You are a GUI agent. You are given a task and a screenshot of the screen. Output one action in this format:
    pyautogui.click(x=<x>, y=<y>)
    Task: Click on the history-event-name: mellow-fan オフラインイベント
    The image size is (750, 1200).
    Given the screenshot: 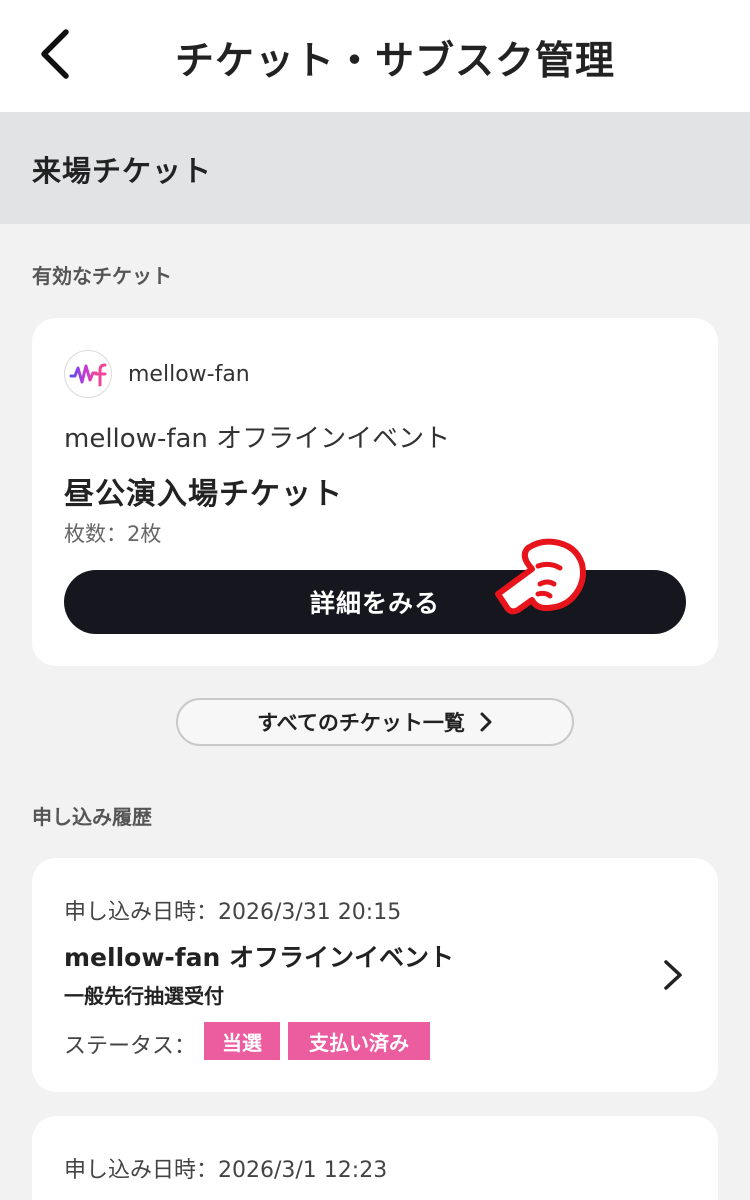 What is the action you would take?
    pyautogui.click(x=259, y=957)
    